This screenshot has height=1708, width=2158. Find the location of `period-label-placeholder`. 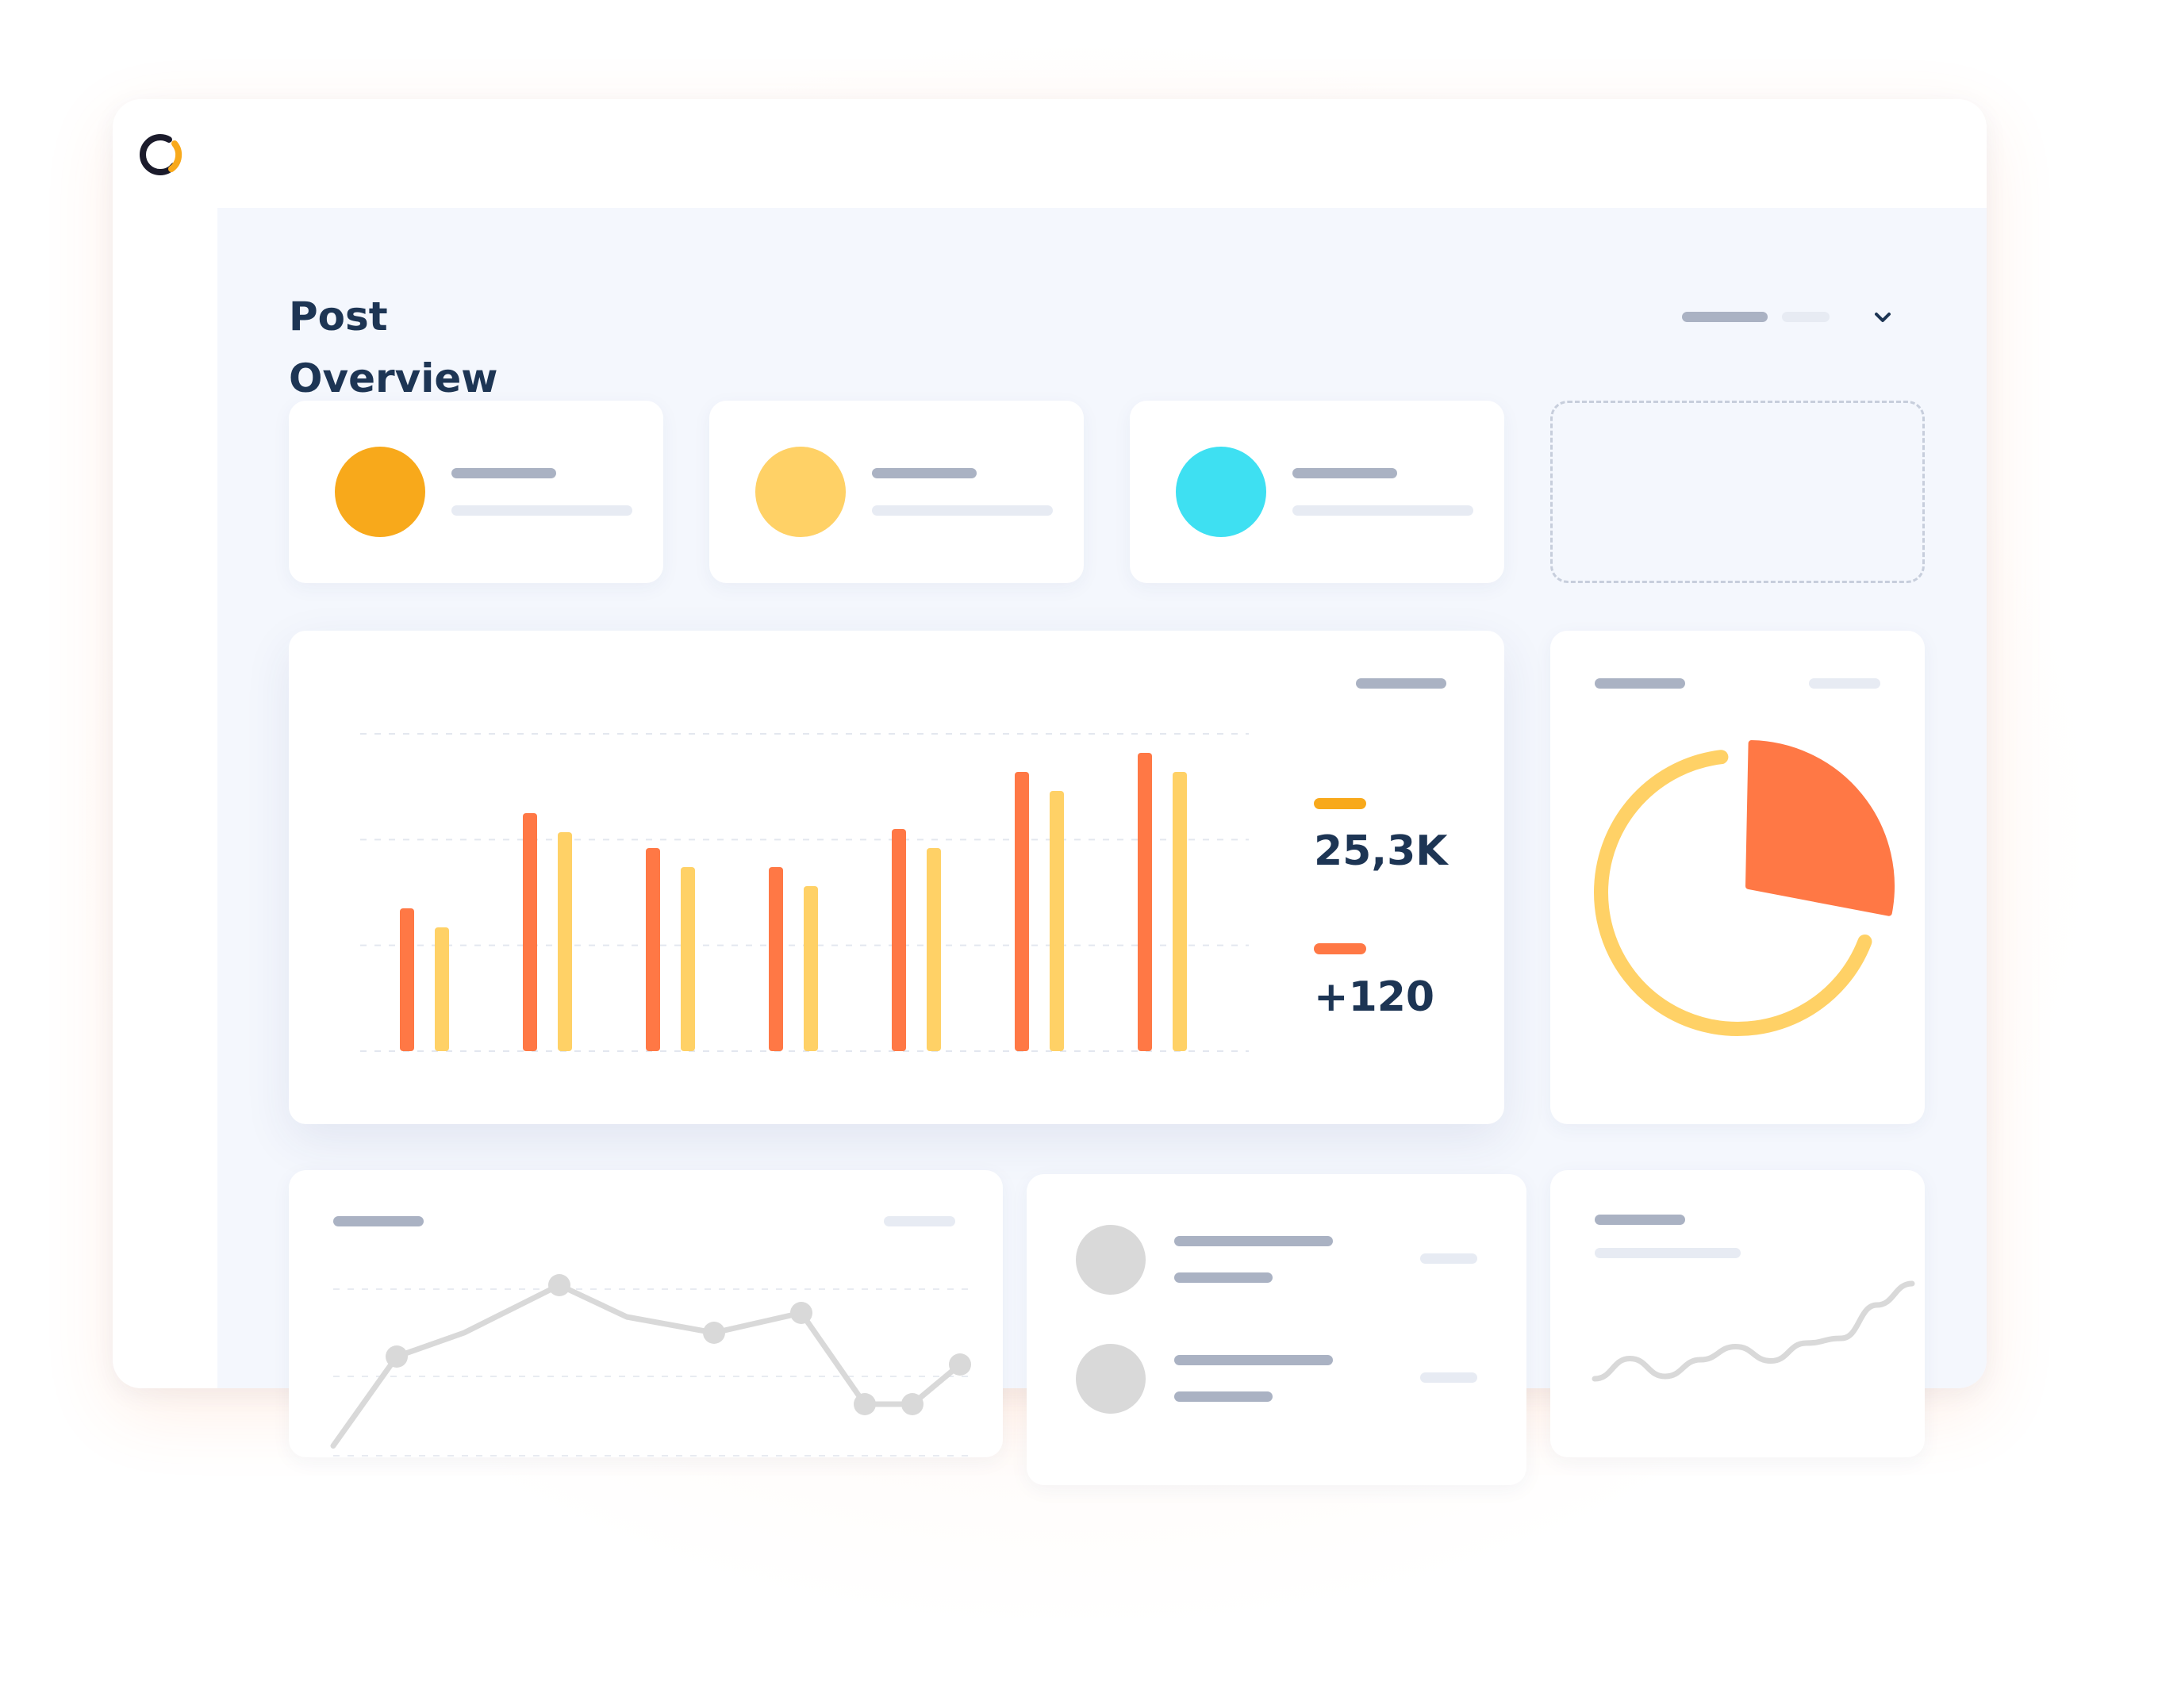

period-label-placeholder is located at coordinates (1725, 317).